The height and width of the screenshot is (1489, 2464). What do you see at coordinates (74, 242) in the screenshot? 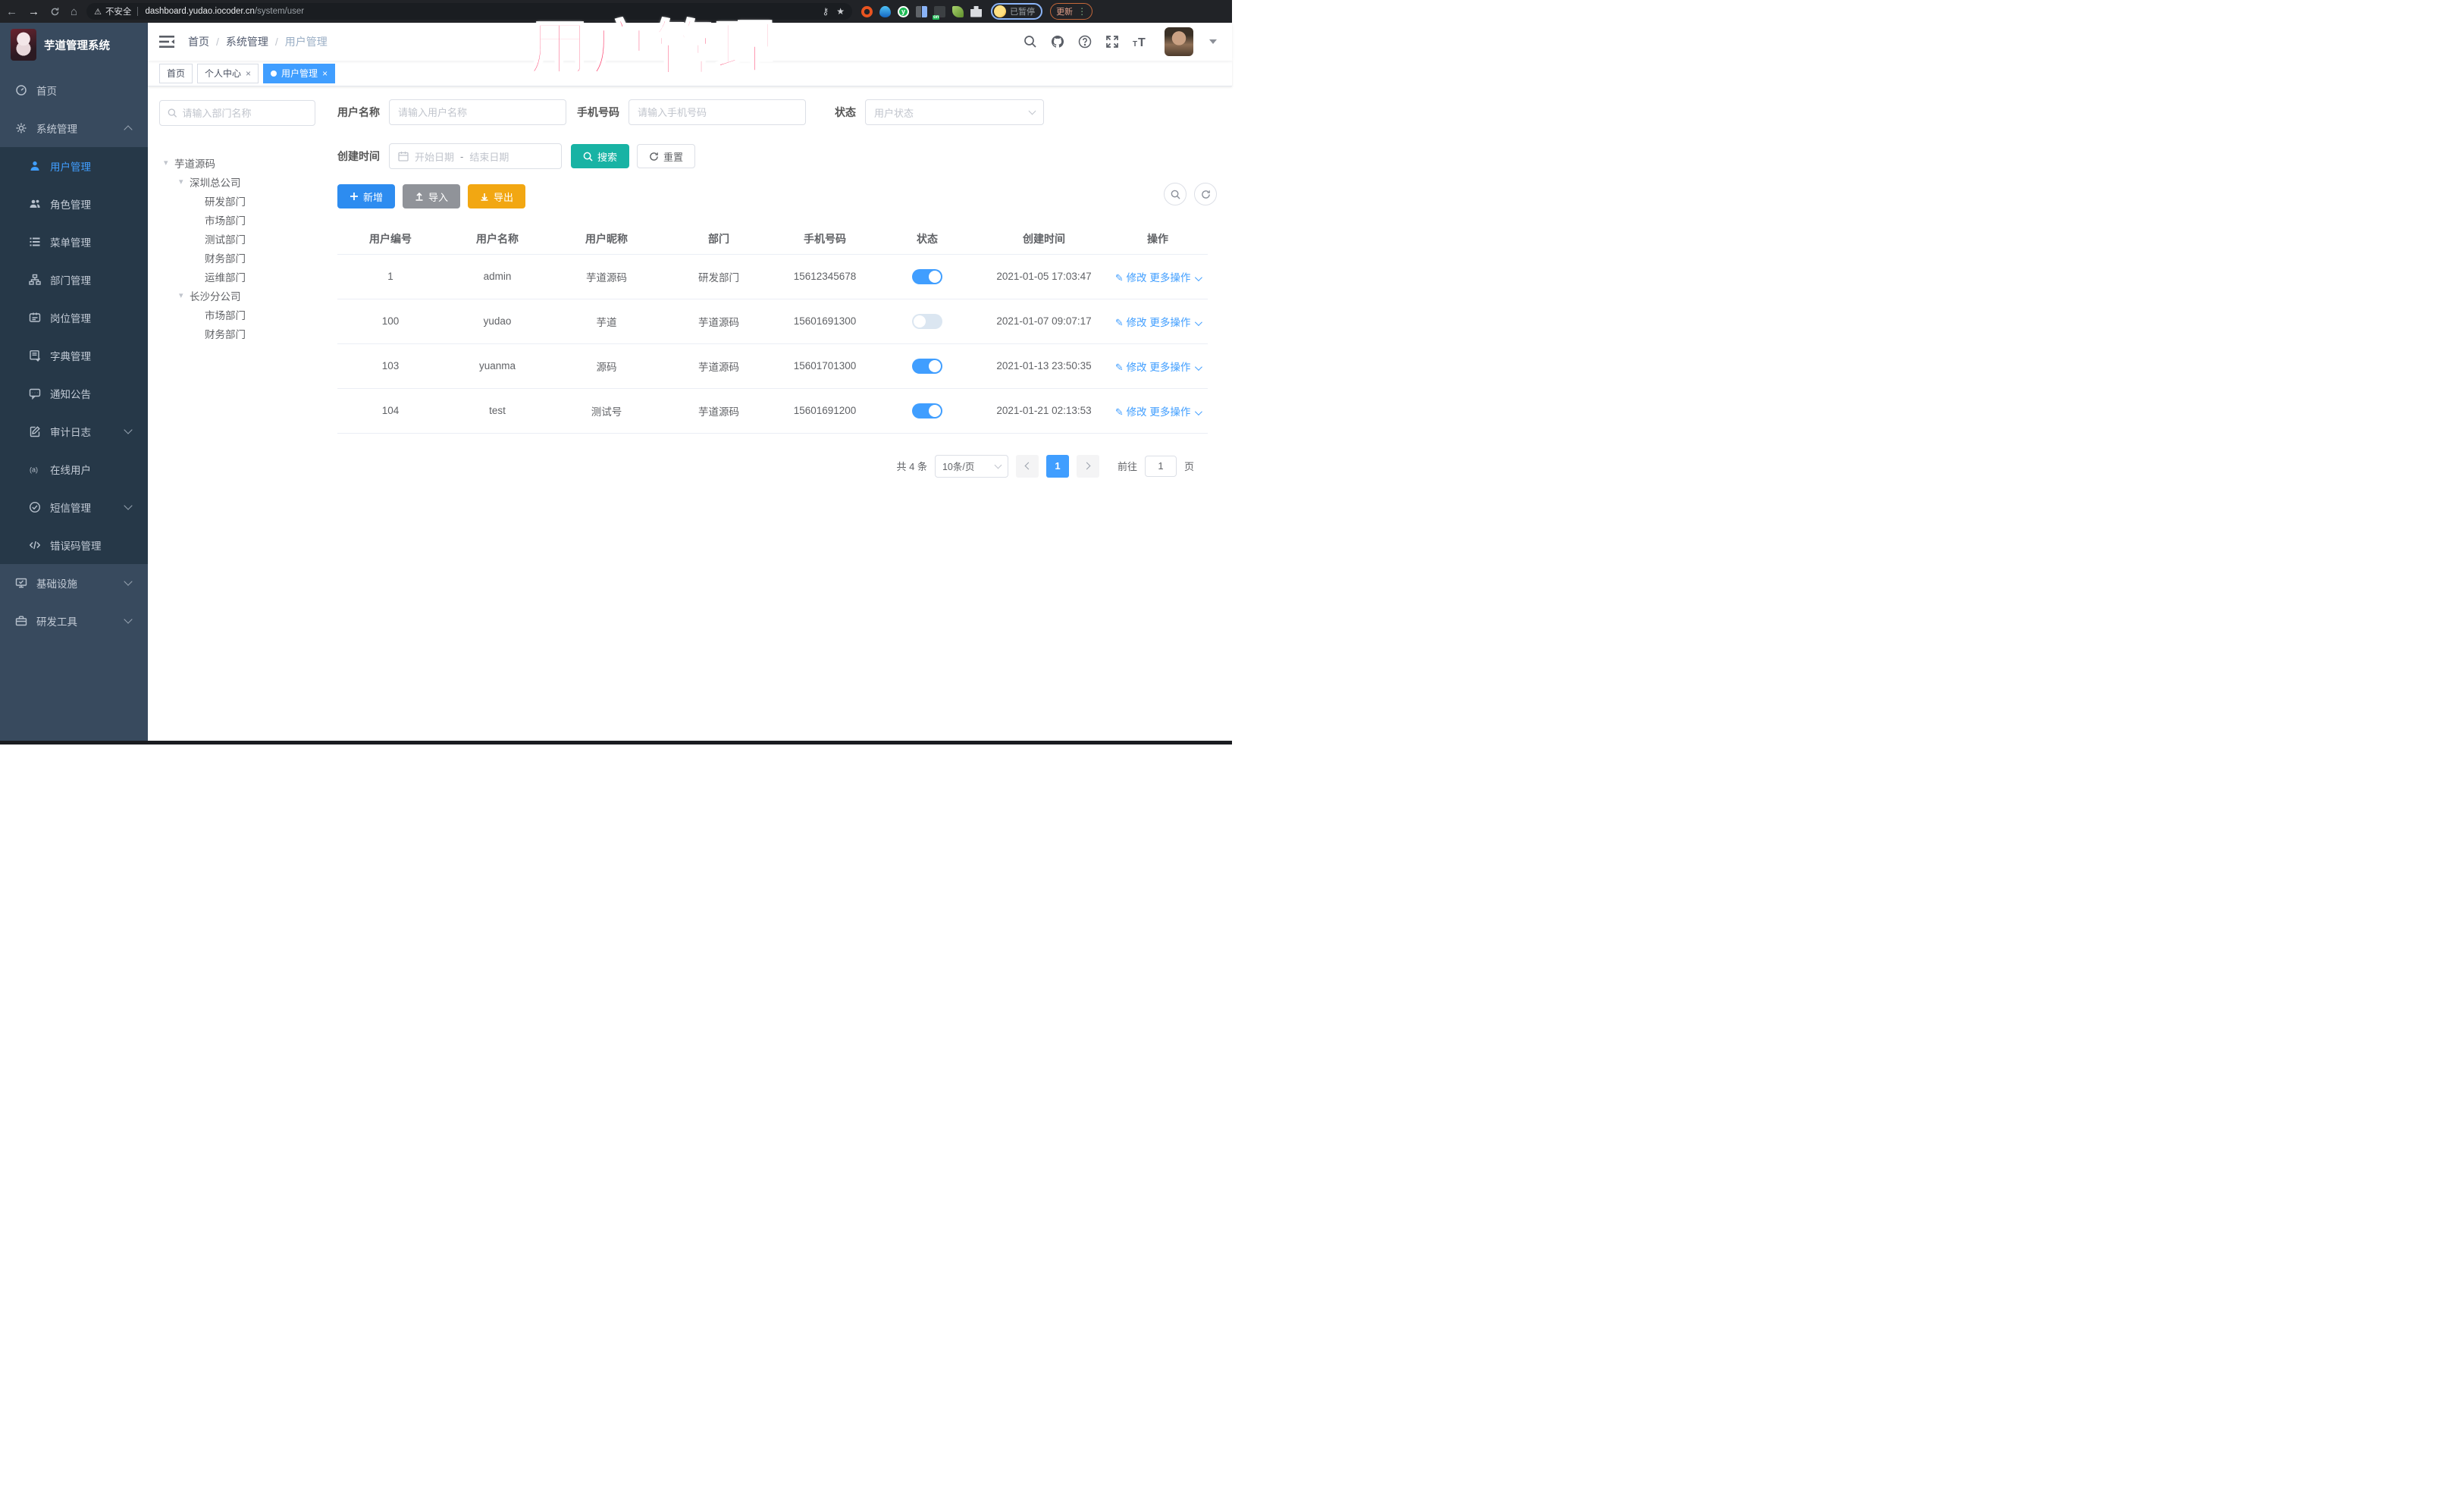
I see `sidebar-item-menu-mgmt: 菜单管理` at bounding box center [74, 242].